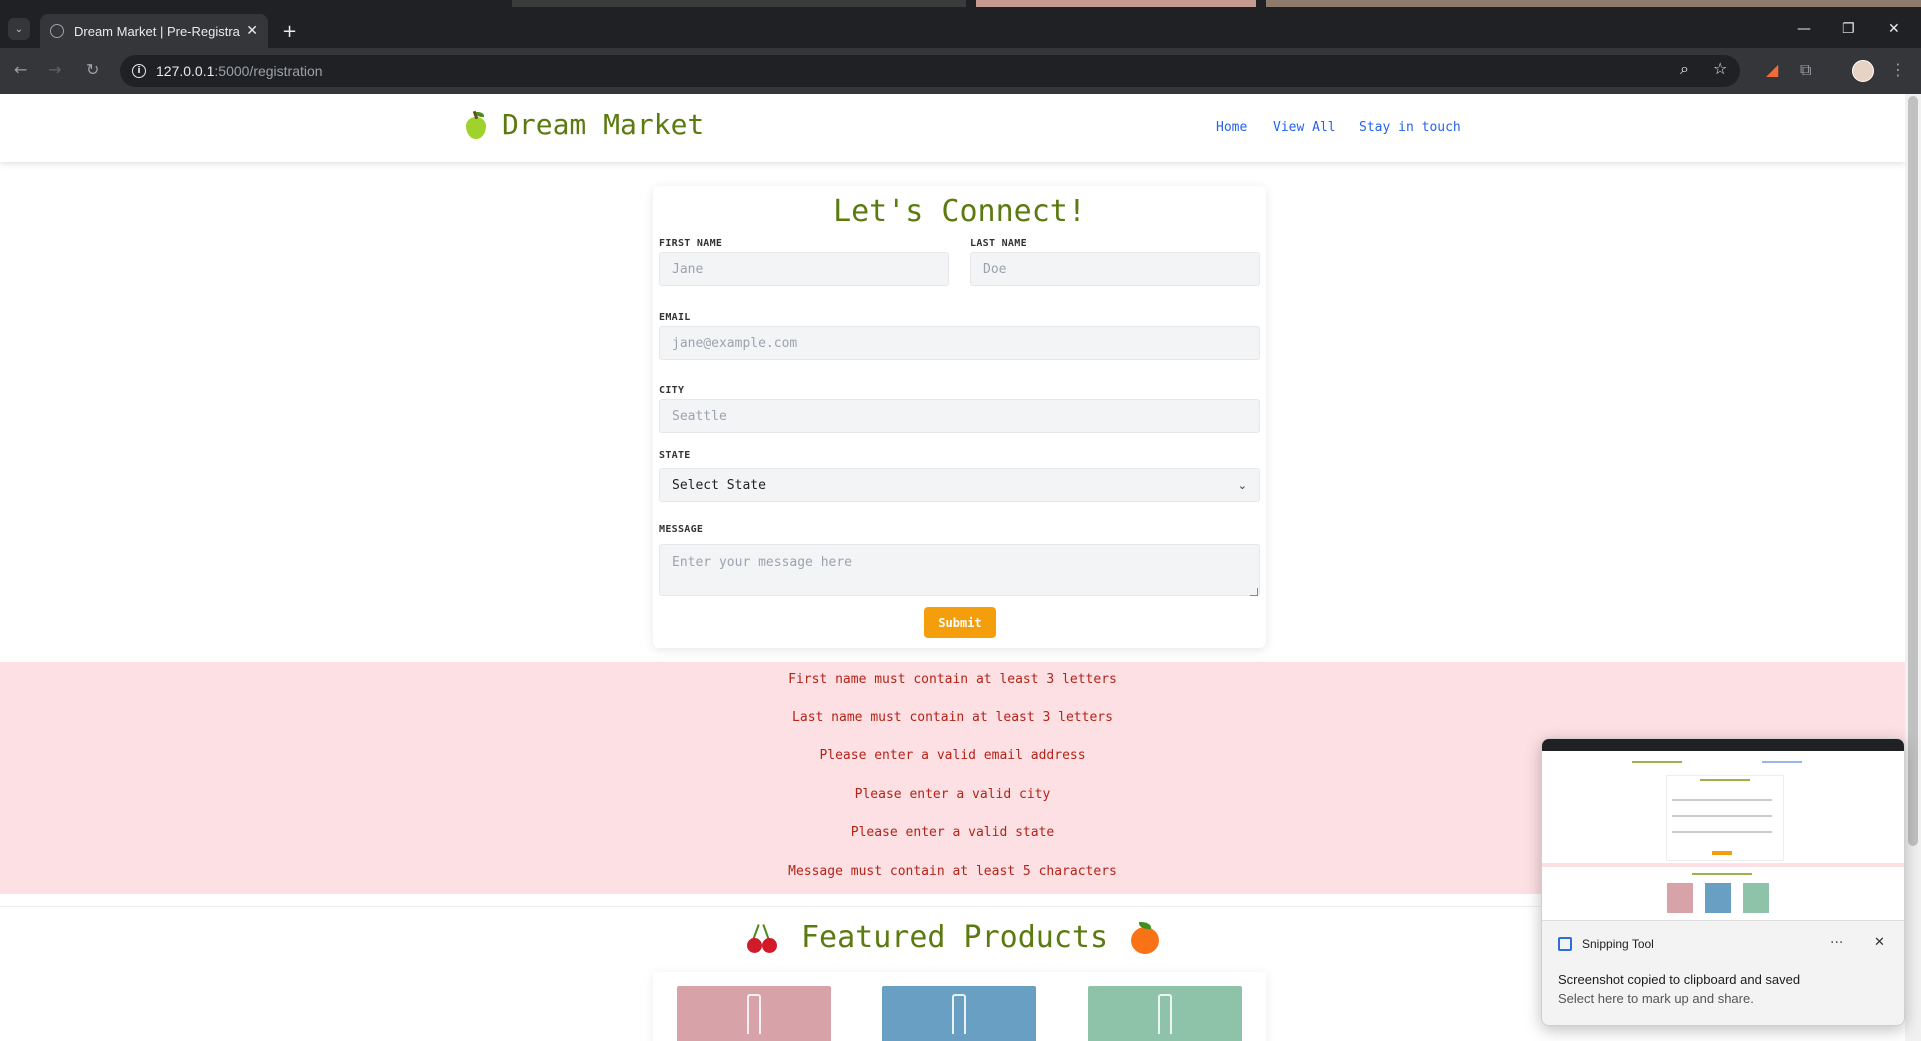 This screenshot has height=1041, width=1921. I want to click on last-name-field, so click(1115, 269).